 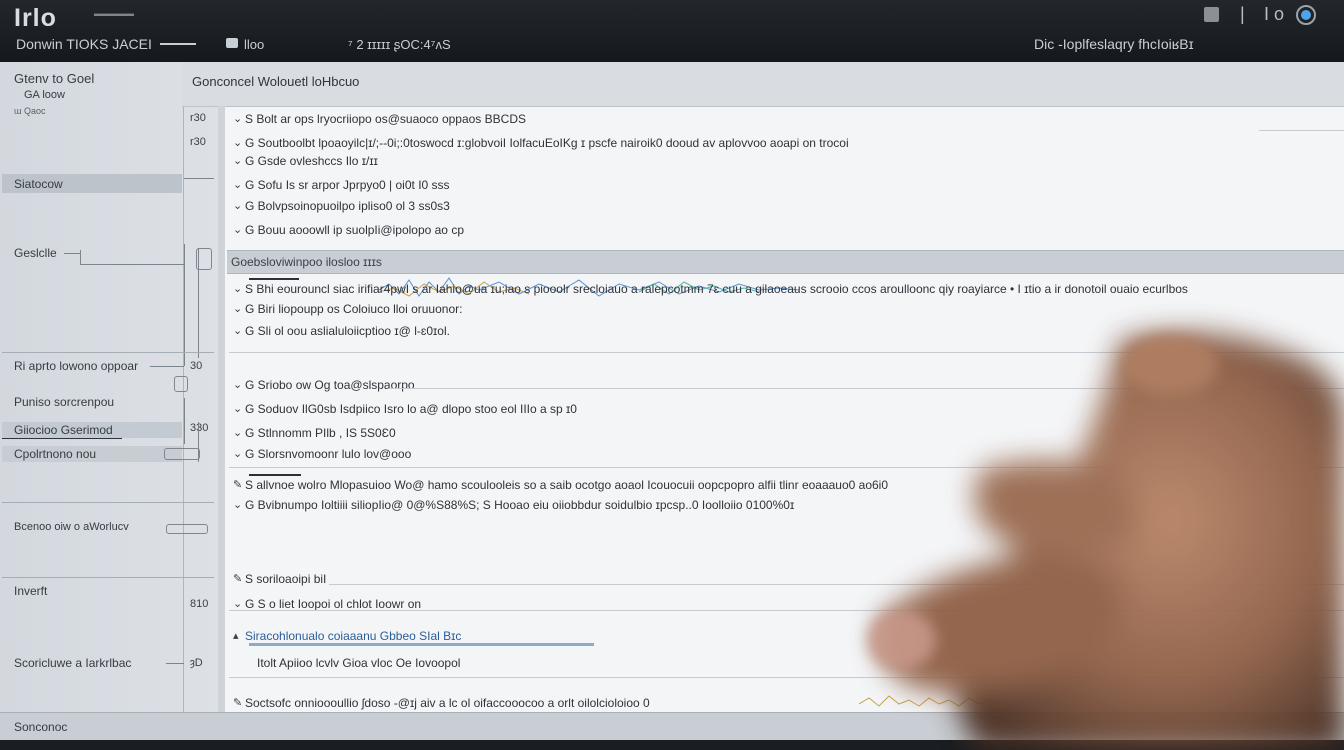 I want to click on sidebar-item: Inverft, so click(x=30, y=591).